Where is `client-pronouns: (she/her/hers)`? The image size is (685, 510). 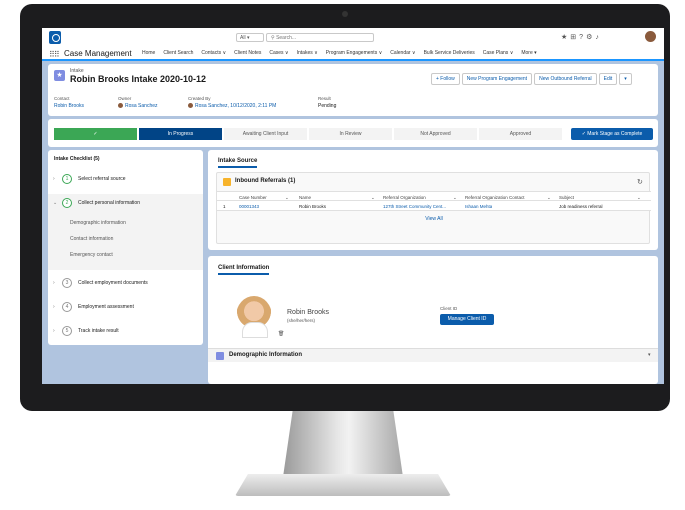 client-pronouns: (she/her/hers) is located at coordinates (301, 320).